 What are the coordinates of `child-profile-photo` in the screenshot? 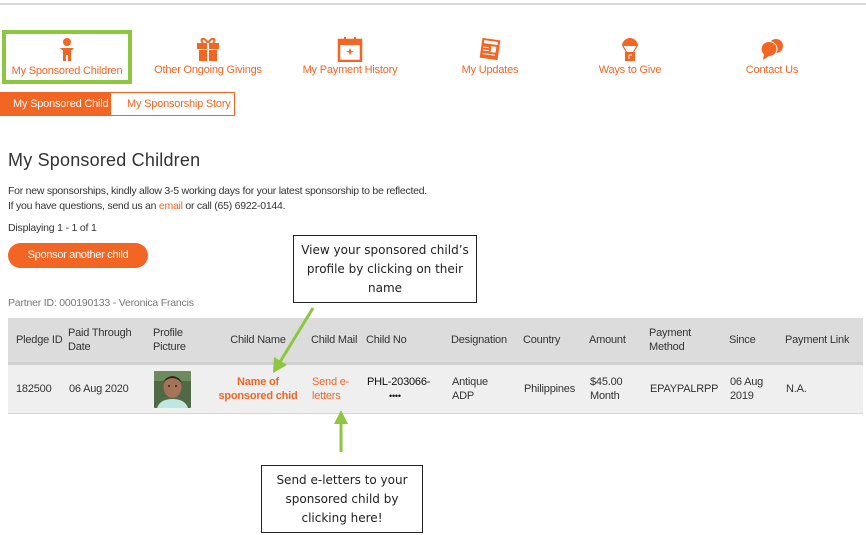 It's located at (172, 389).